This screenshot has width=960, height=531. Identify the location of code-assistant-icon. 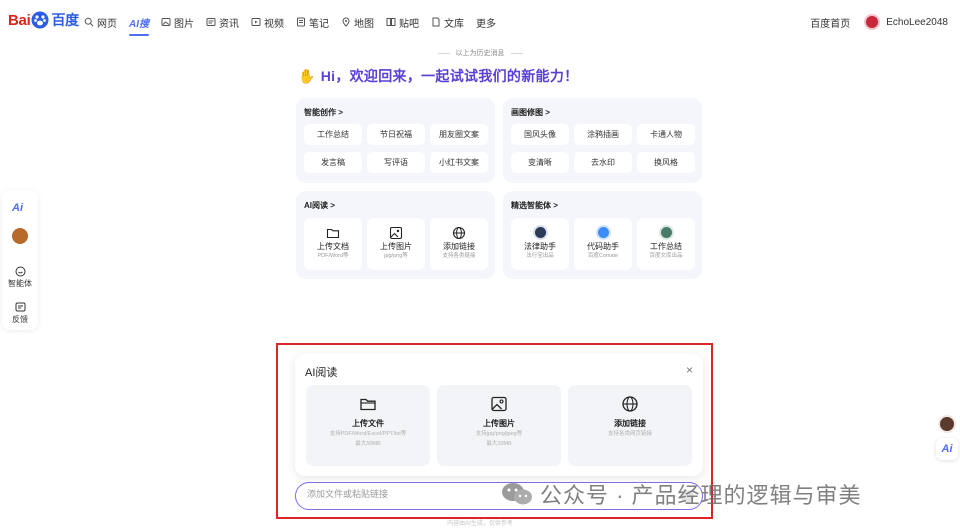
(603, 232).